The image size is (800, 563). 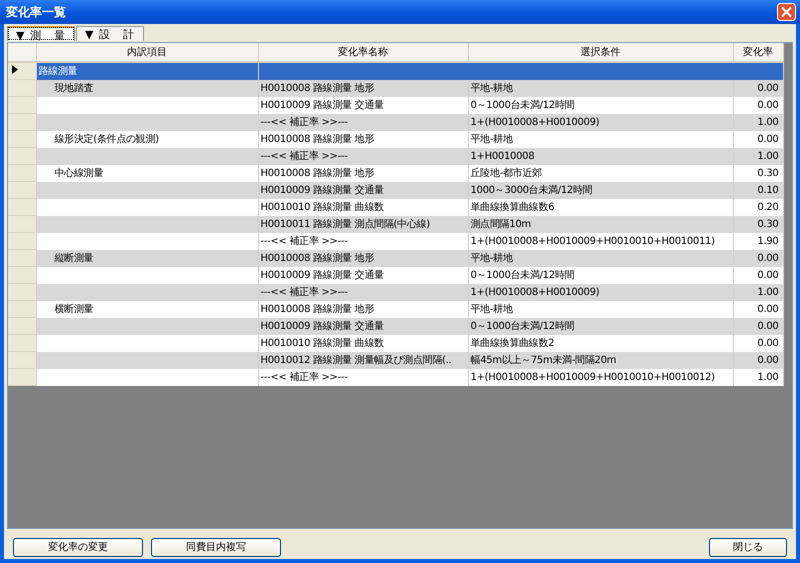 What do you see at coordinates (363, 224) in the screenshot?
I see `table-cell: H0010011 路線測量 測点間隔(中心線)` at bounding box center [363, 224].